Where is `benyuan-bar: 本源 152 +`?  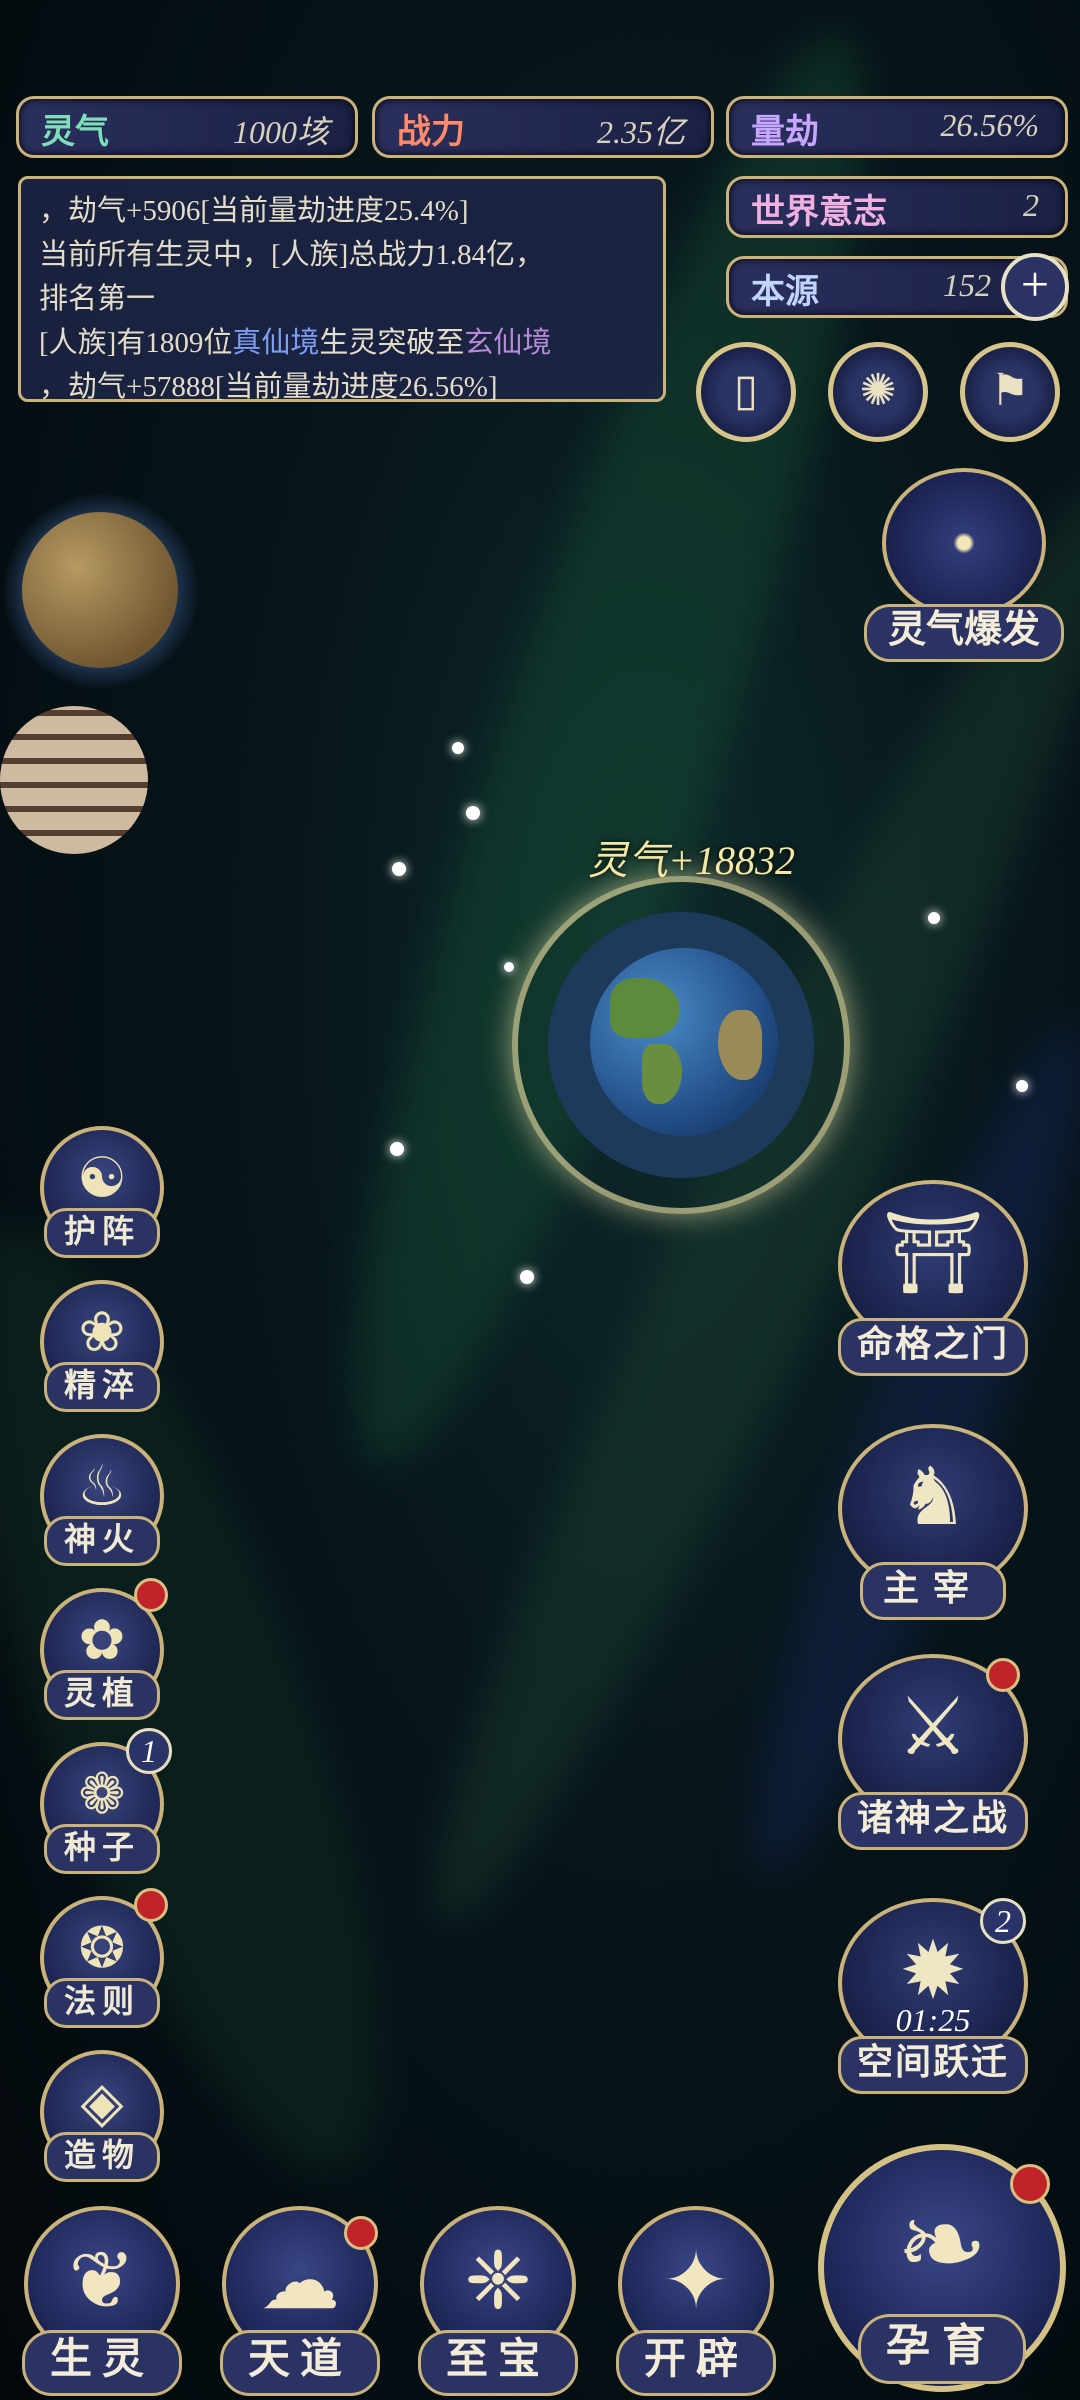 benyuan-bar: 本源 152 + is located at coordinates (897, 287).